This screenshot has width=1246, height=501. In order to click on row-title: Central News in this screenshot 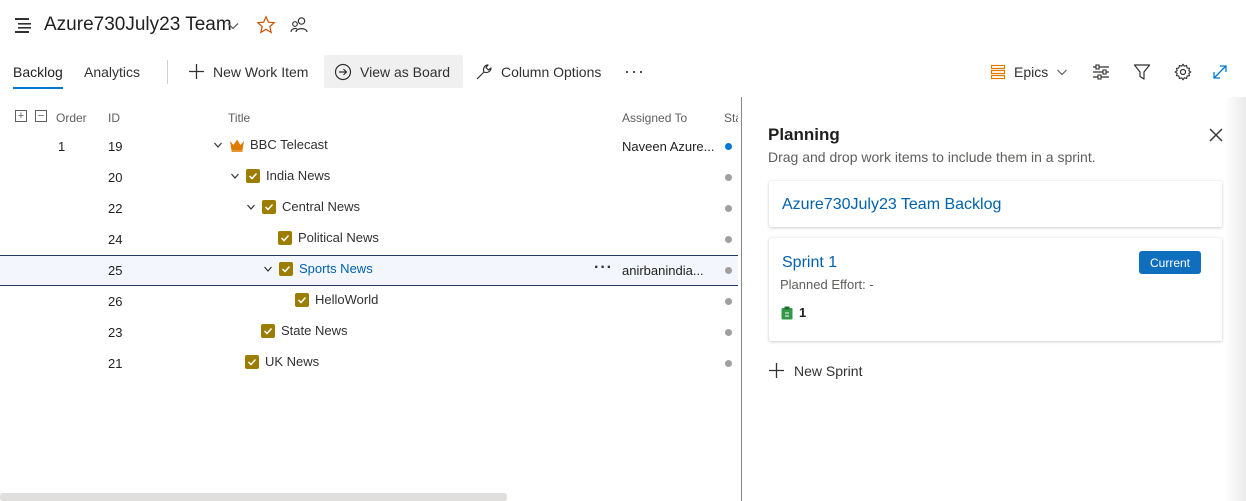, I will do `click(302, 206)`.